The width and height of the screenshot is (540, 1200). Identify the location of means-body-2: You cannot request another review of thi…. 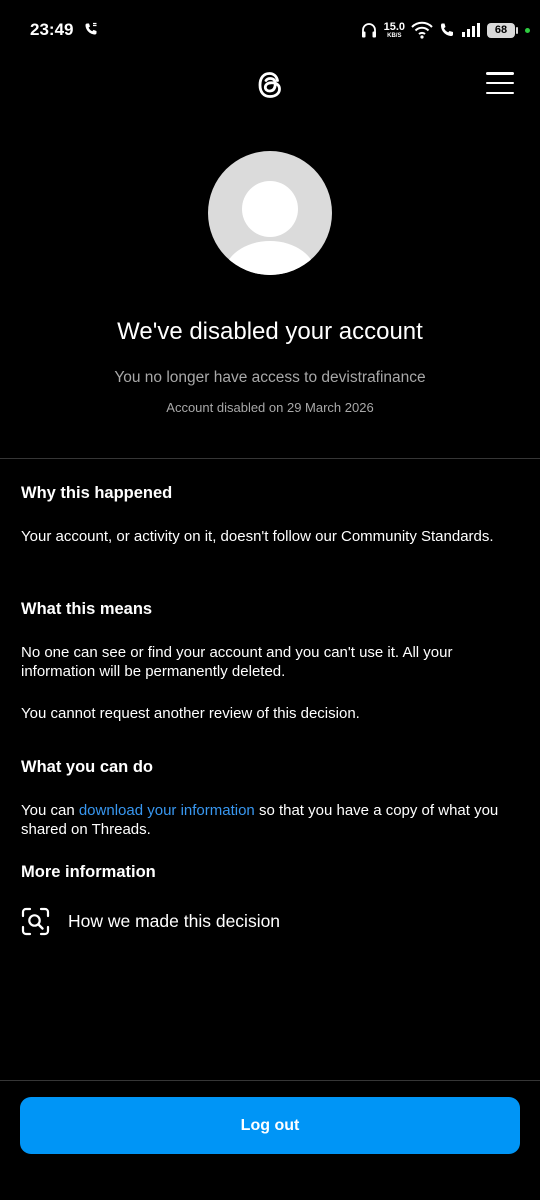
(190, 713).